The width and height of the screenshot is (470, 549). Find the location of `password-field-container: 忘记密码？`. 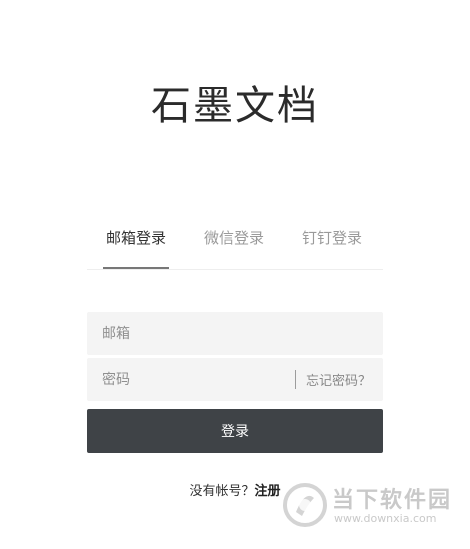

password-field-container: 忘记密码？ is located at coordinates (235, 379).